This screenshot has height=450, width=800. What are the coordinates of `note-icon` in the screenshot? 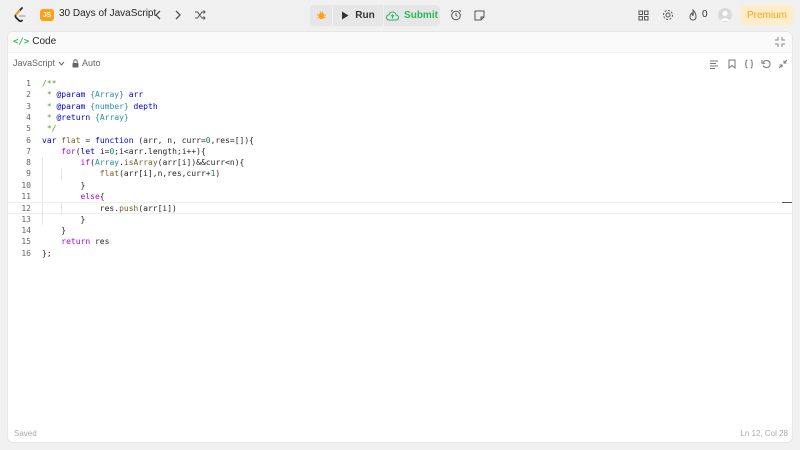 It's located at (479, 15).